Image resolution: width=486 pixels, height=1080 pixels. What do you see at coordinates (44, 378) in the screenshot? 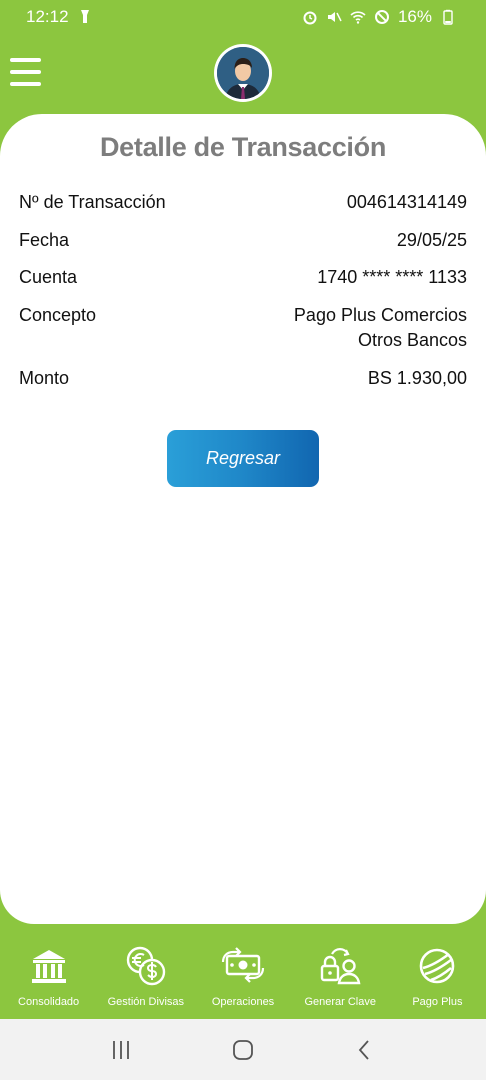
I see `detail-label: Monto` at bounding box center [44, 378].